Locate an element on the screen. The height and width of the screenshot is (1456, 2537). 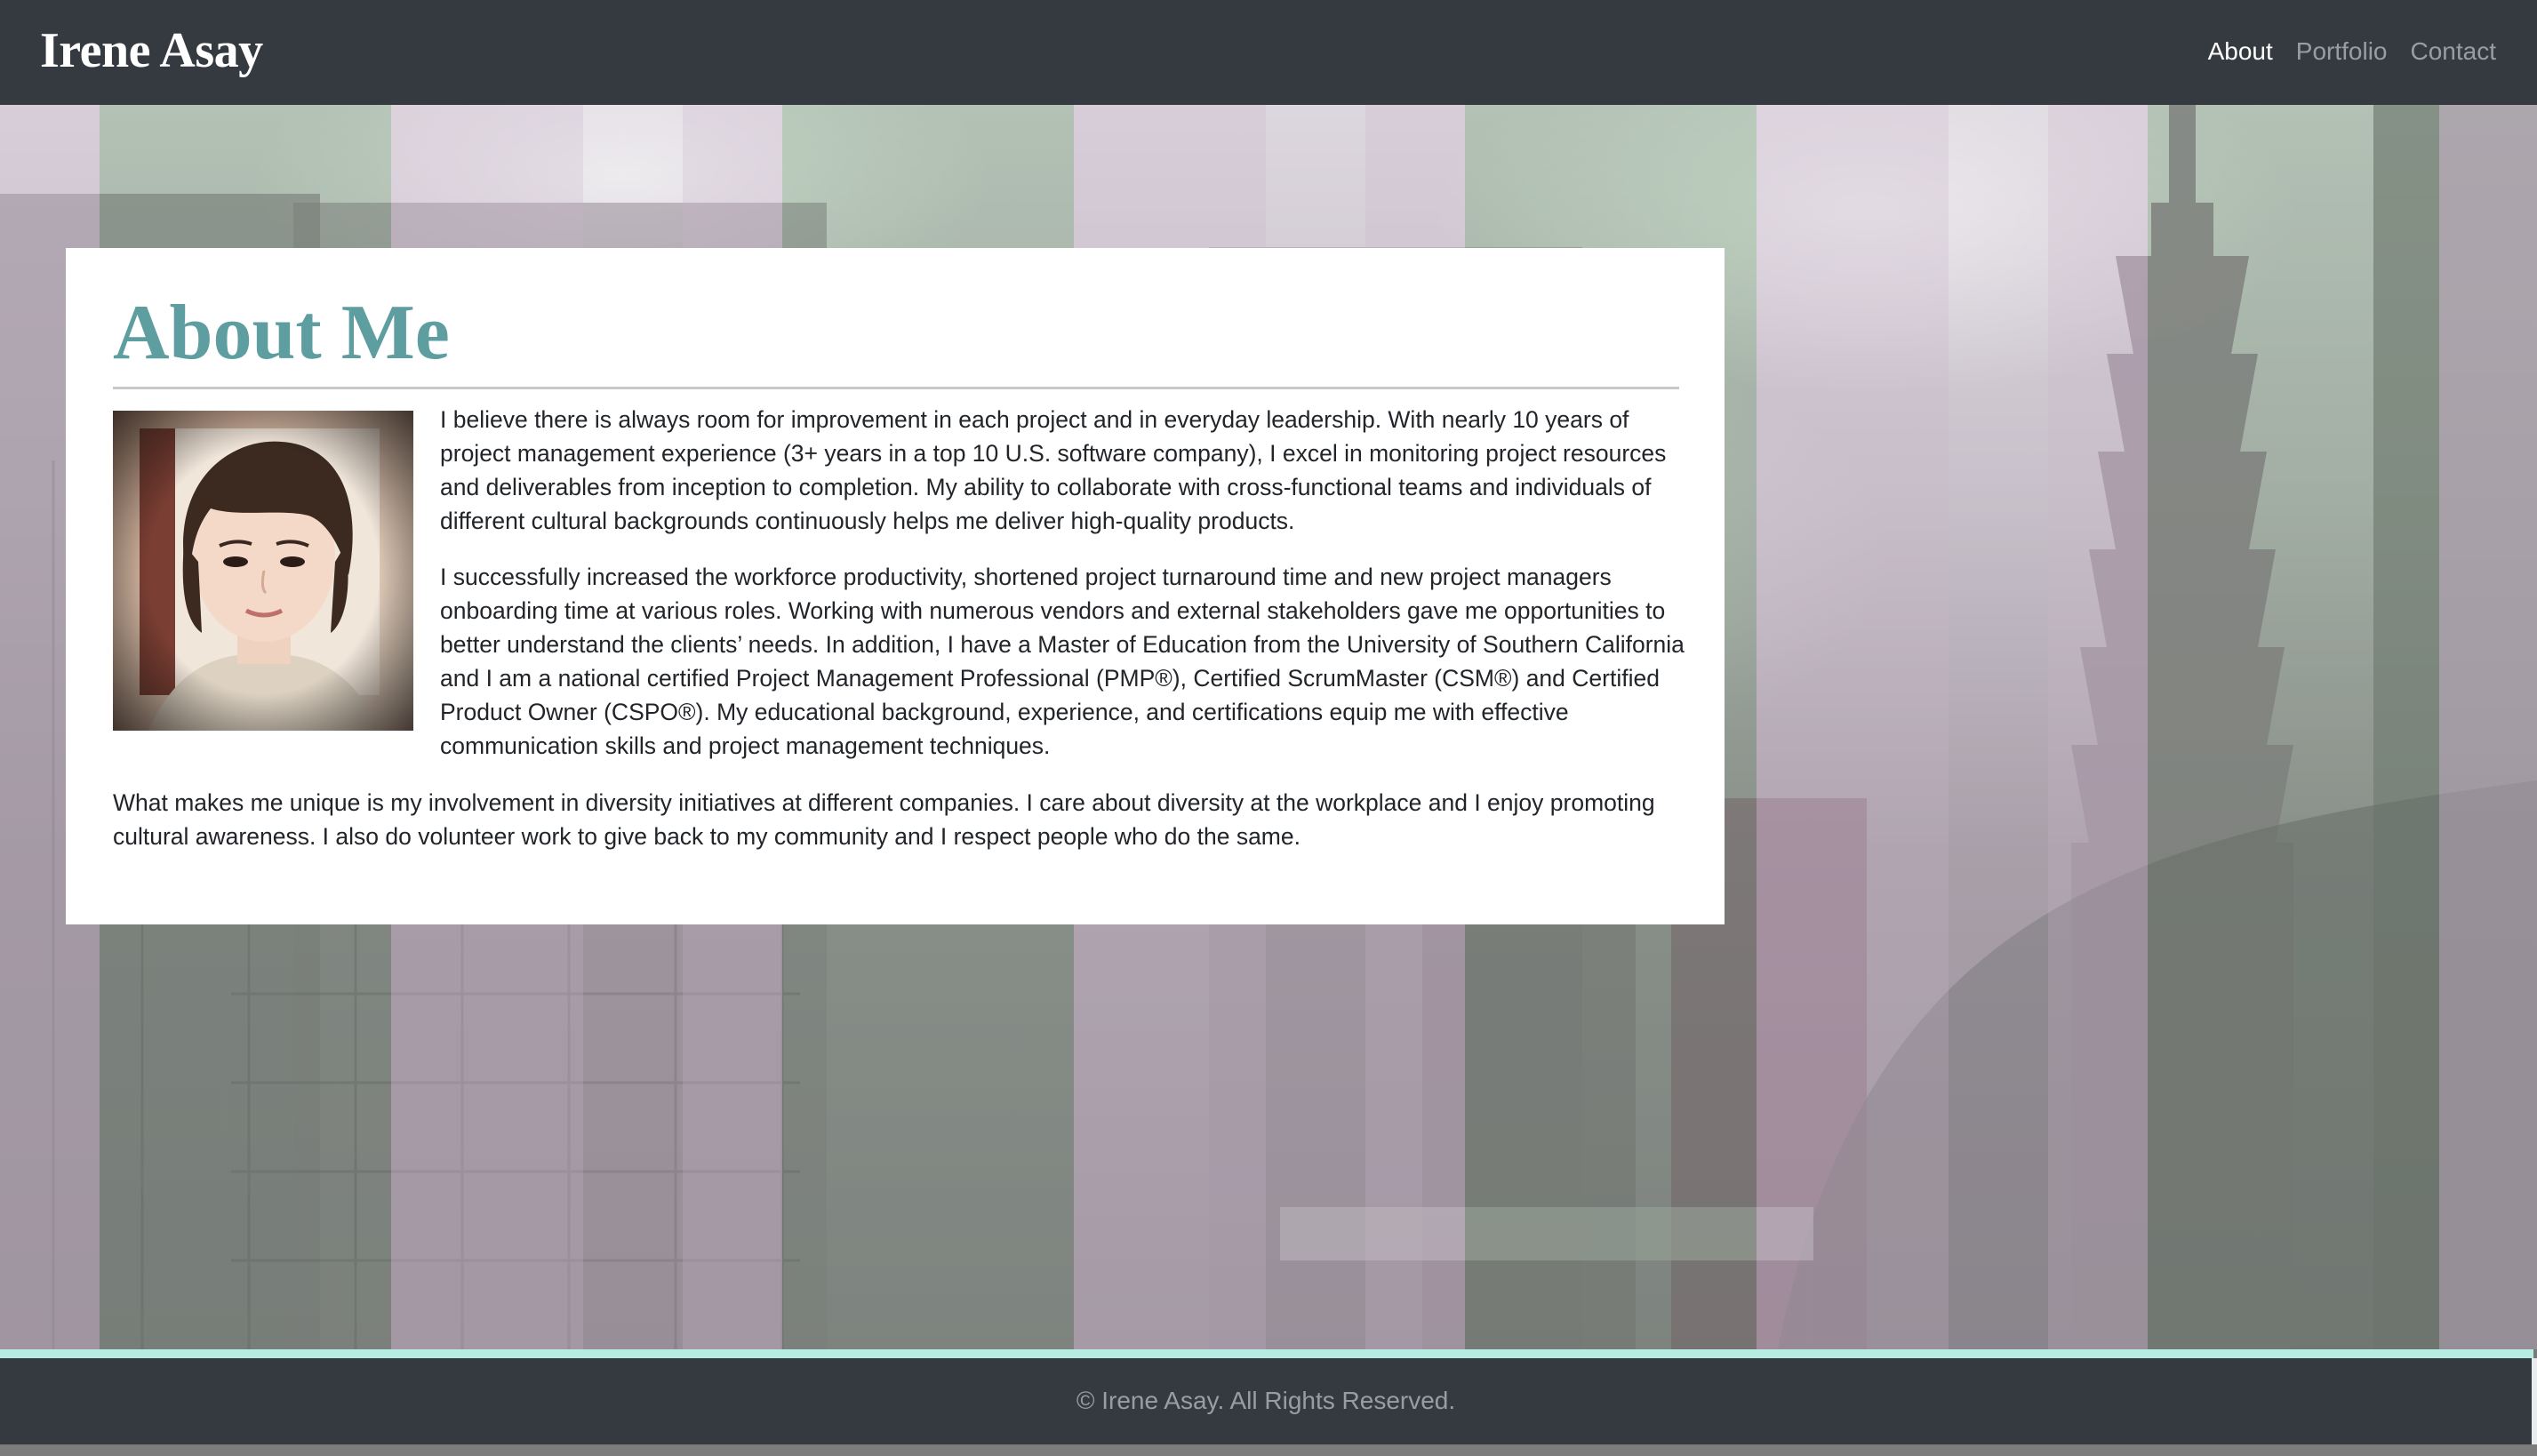
nav-about-link: About is located at coordinates (2241, 51).